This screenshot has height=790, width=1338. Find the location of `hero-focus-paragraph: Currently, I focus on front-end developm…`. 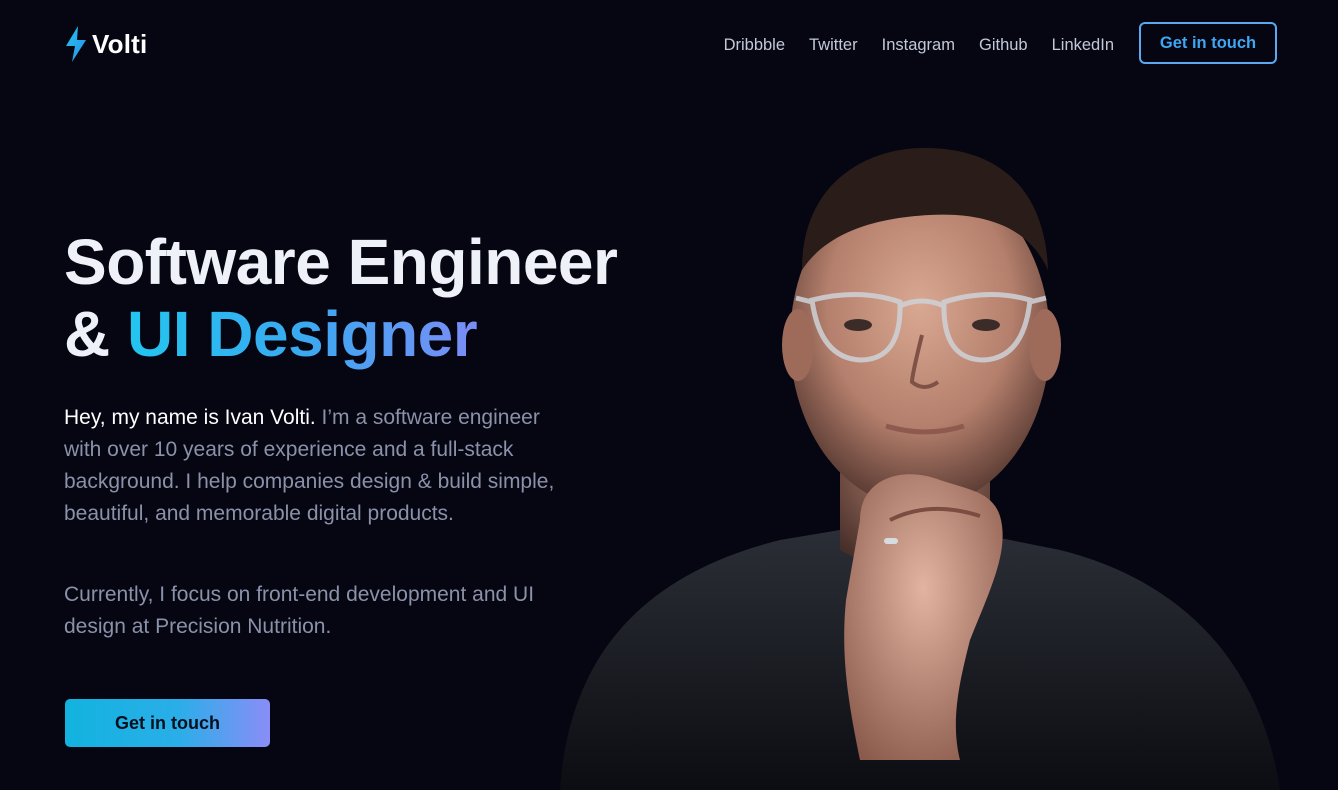

hero-focus-paragraph: Currently, I focus on front-end developm… is located at coordinates (299, 610).